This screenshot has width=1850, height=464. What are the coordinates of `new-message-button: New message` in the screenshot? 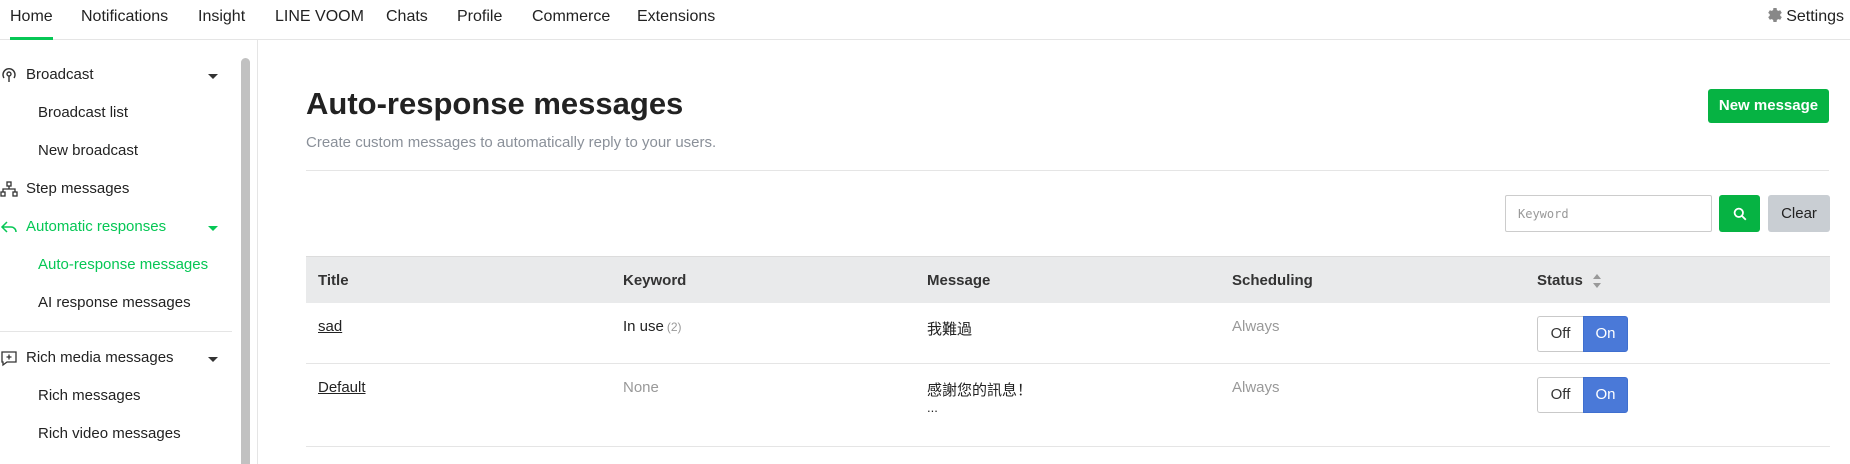 It's located at (1768, 106).